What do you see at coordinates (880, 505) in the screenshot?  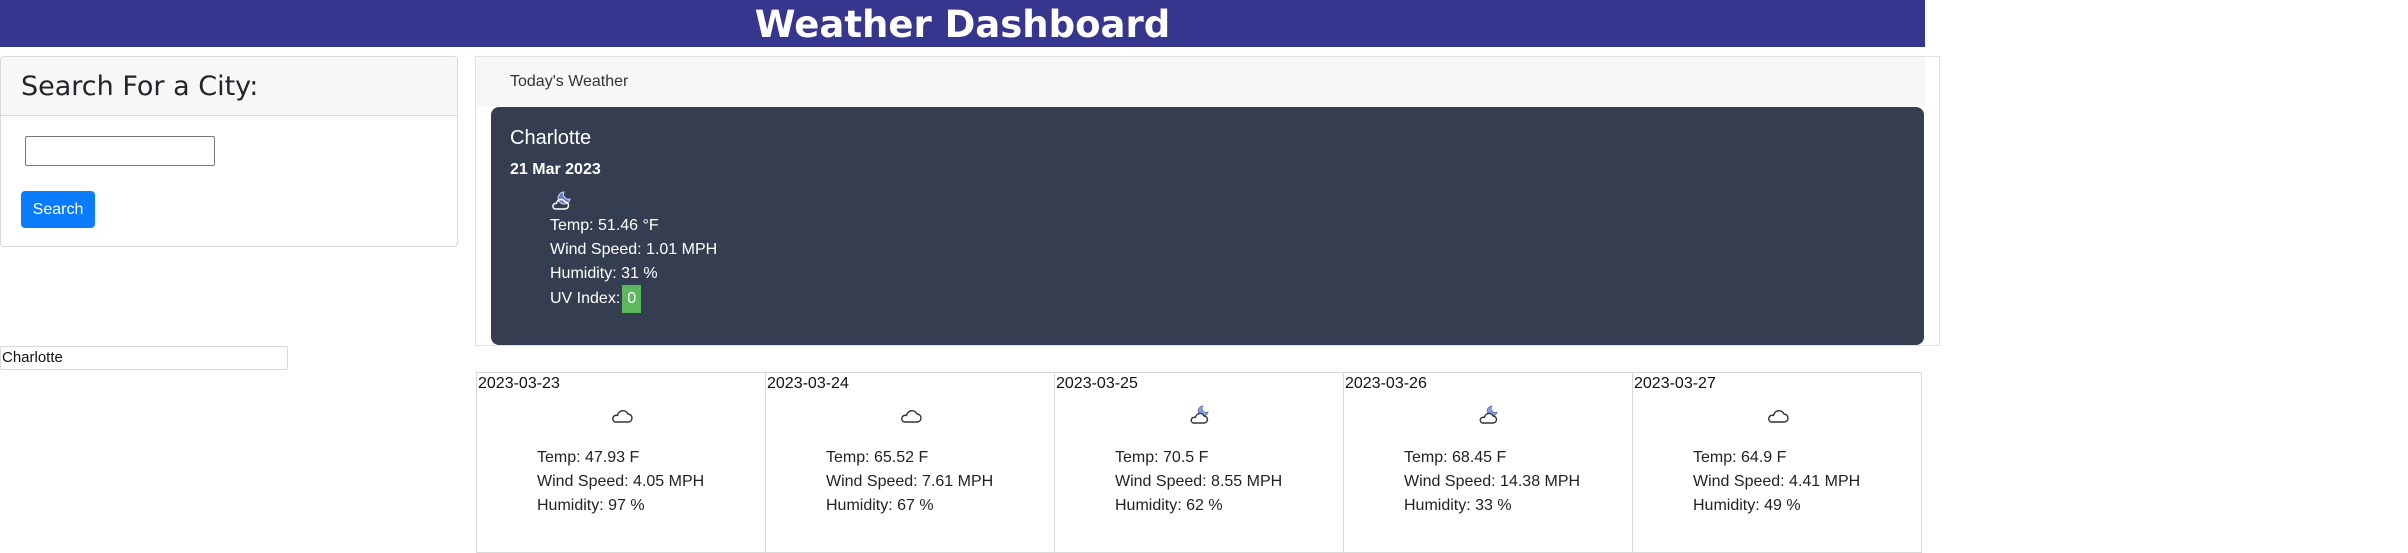 I see `forecast-humidity: Humidity: 67 %` at bounding box center [880, 505].